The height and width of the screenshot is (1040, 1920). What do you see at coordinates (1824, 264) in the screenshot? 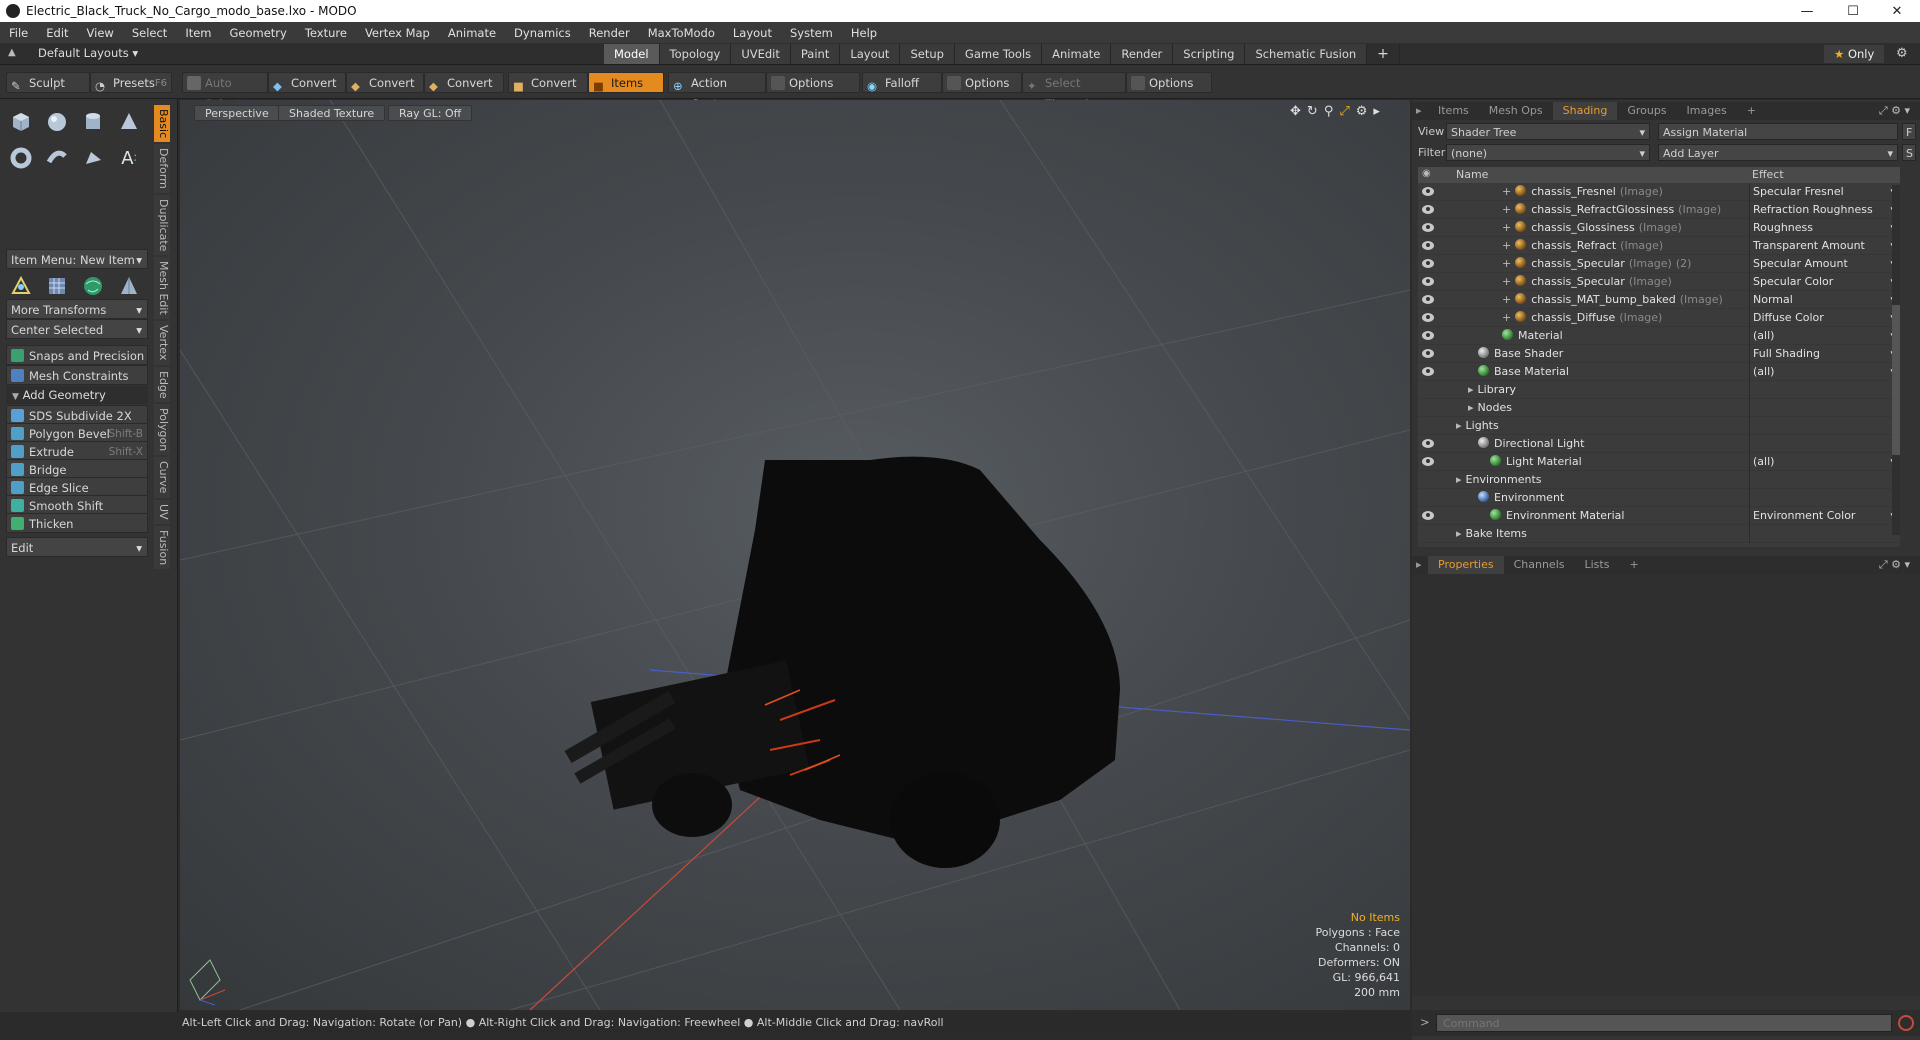
I see `effect-dropdown: Specular Amount` at bounding box center [1824, 264].